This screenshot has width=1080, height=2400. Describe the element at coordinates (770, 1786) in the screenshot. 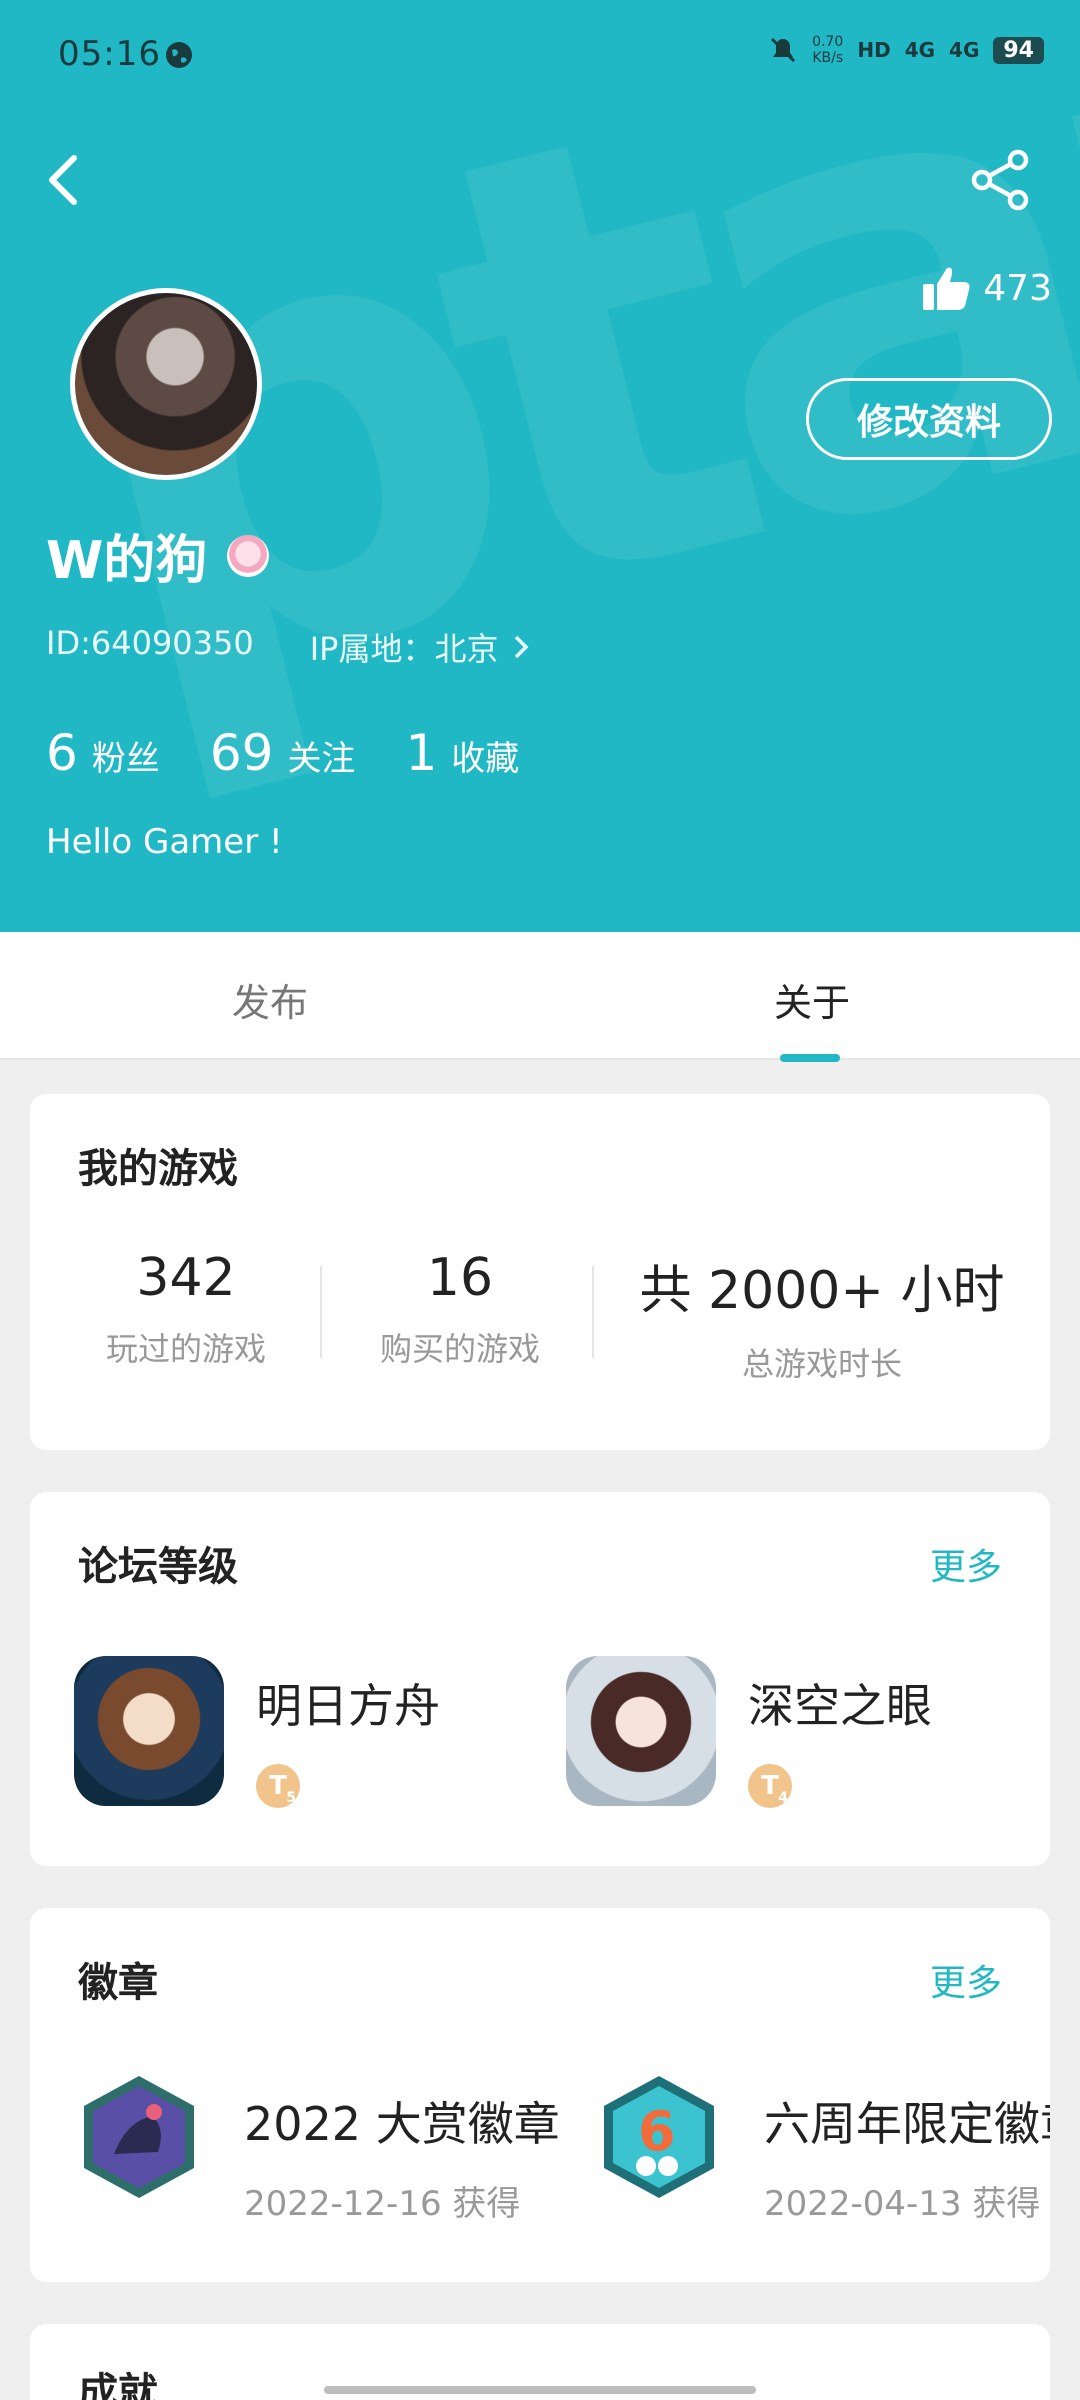

I see `level-badge-icon: T4` at that location.